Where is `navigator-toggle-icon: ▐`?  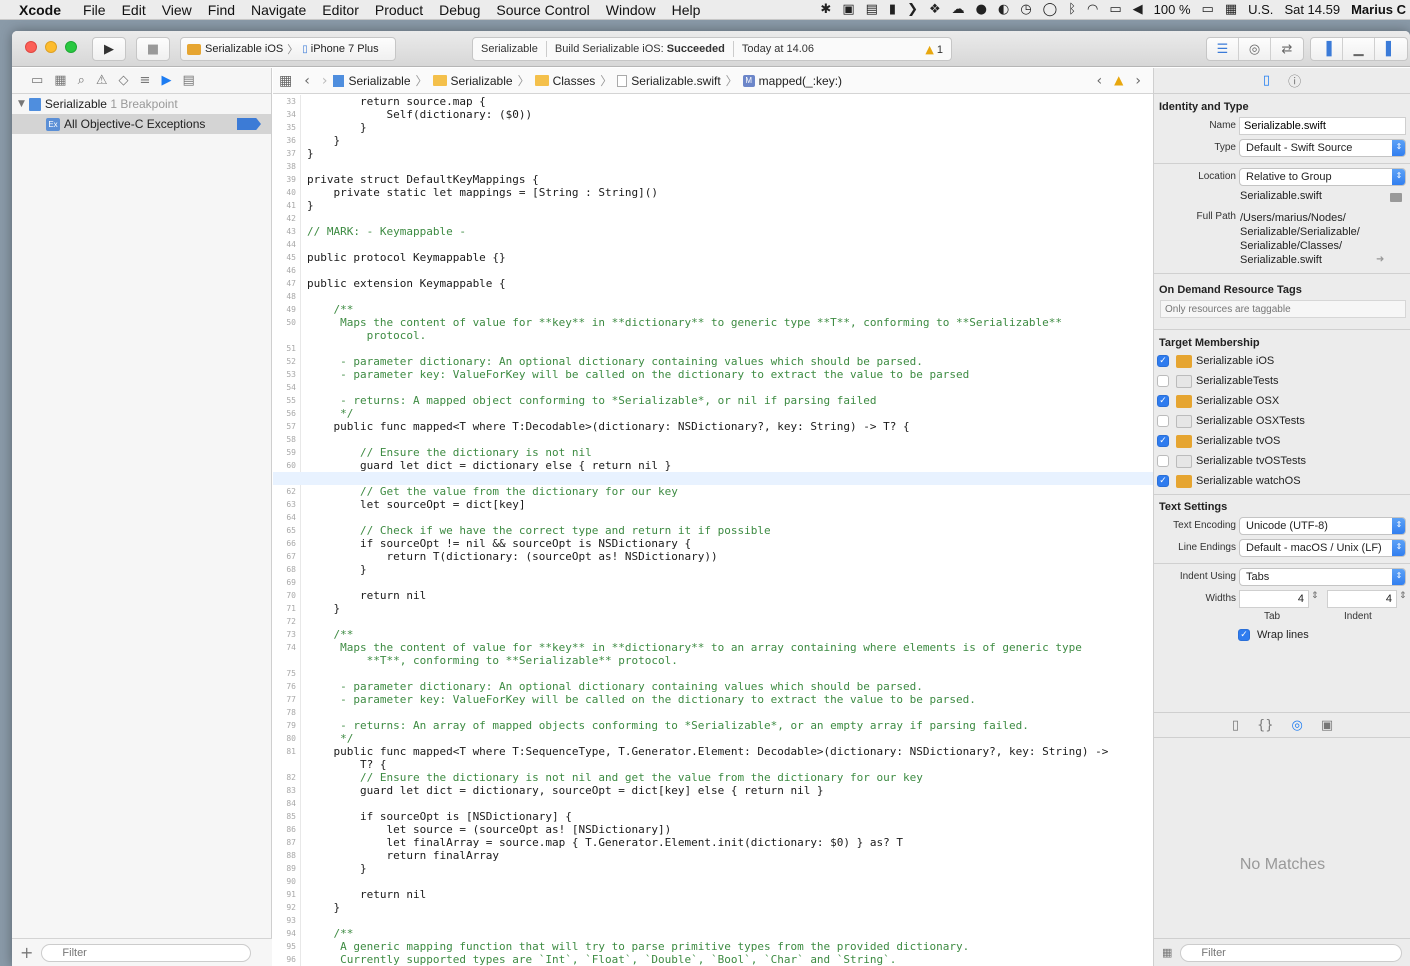
navigator-toggle-icon: ▐ is located at coordinates (1327, 49).